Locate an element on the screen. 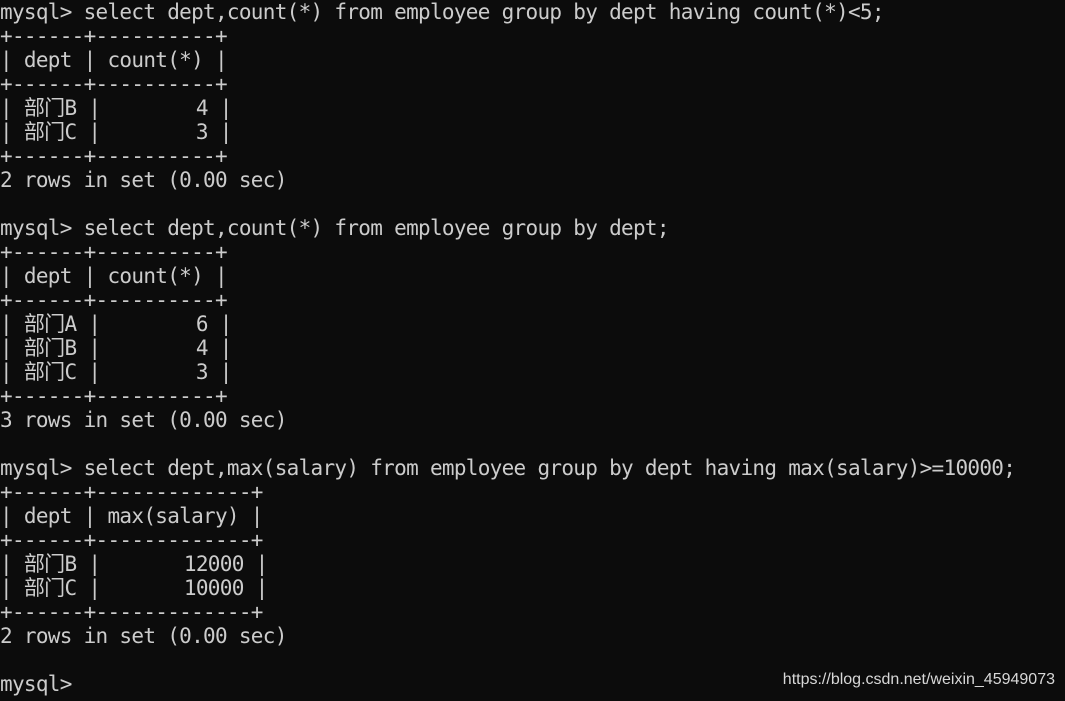  result-summary: 3 rows in set (0.00 sec) is located at coordinates (143, 420).